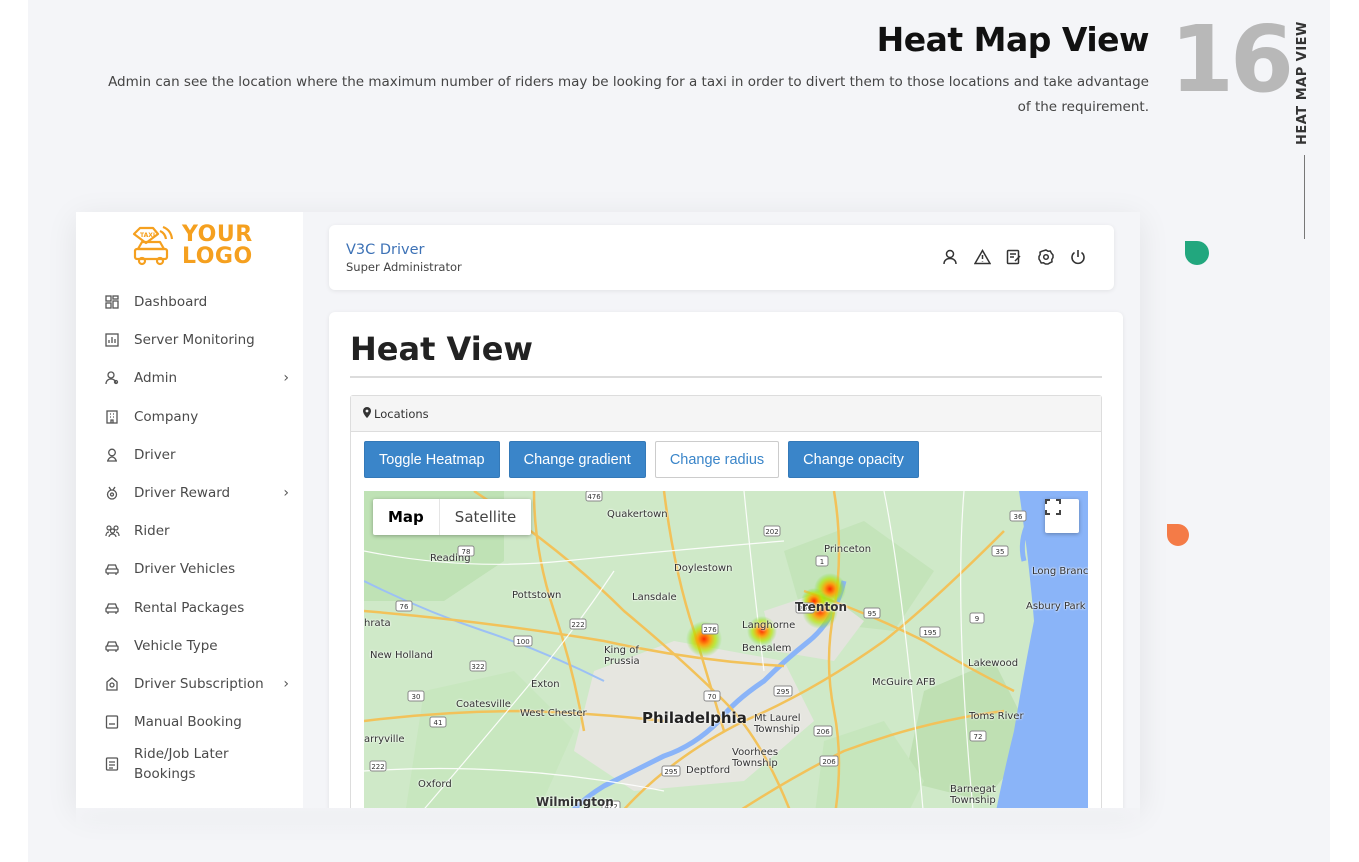 This screenshot has width=1359, height=862. I want to click on map-label: Mt Laurel Township, so click(777, 724).